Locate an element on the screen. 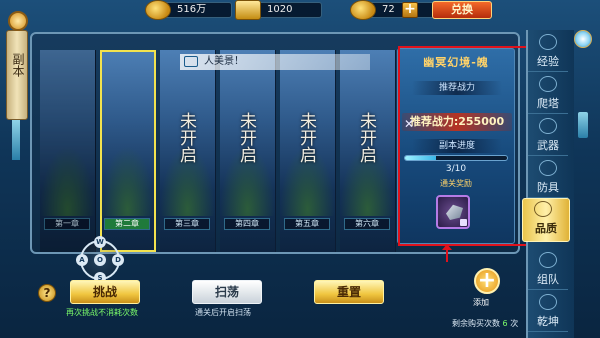 The width and height of the screenshot is (600, 338). gold-bar-icon is located at coordinates (248, 10).